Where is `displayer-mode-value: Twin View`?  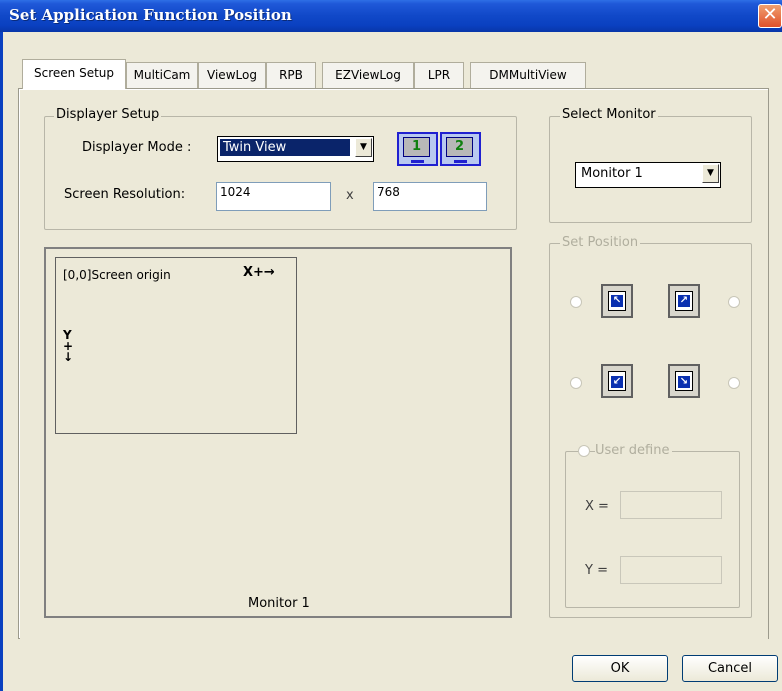
displayer-mode-value: Twin View is located at coordinates (285, 147).